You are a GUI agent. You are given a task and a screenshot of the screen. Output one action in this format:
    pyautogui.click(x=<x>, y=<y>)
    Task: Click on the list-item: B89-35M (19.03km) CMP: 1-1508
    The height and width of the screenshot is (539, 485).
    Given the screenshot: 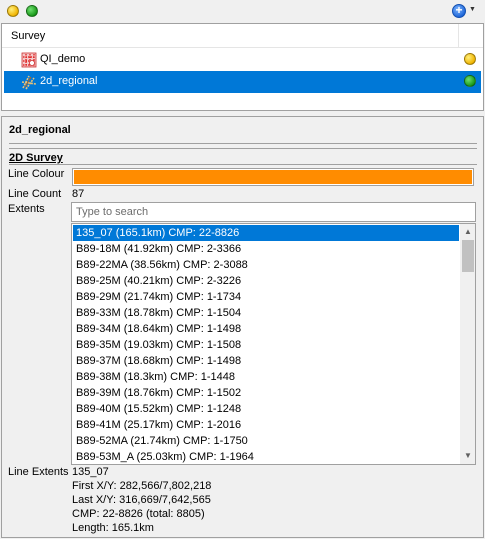 What is the action you would take?
    pyautogui.click(x=266, y=345)
    